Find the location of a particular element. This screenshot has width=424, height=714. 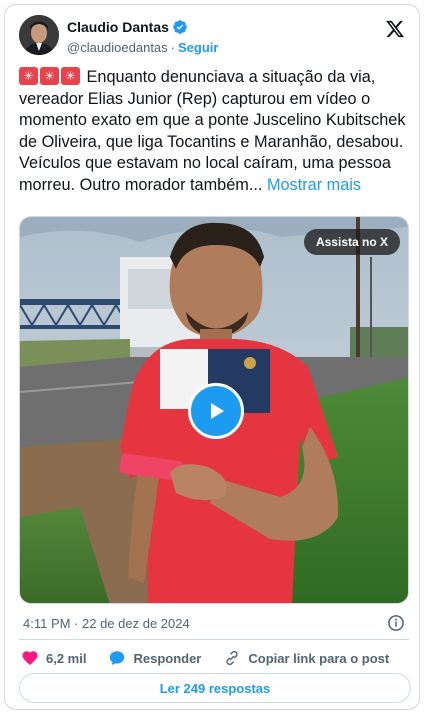

author-handle: @claudioedantas is located at coordinates (117, 47).